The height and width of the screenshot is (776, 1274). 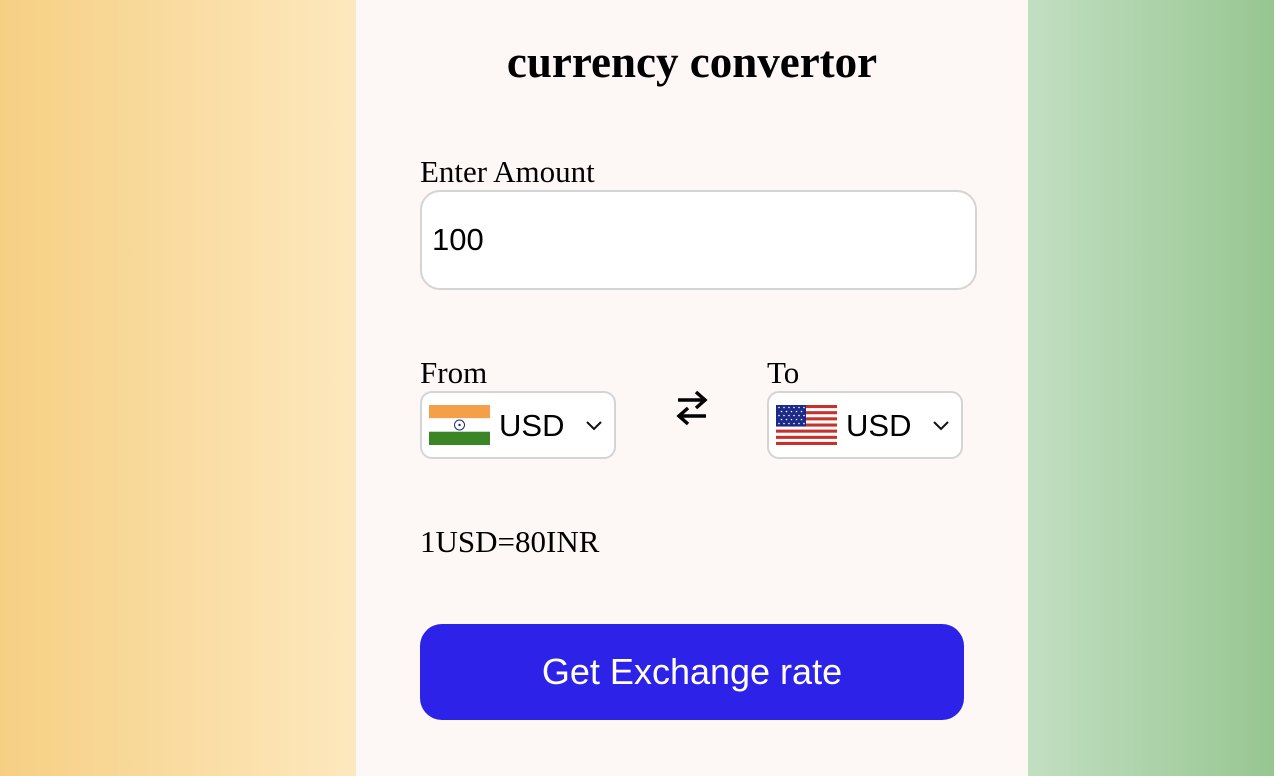 What do you see at coordinates (507, 171) in the screenshot?
I see `amount-label: Enter Amount` at bounding box center [507, 171].